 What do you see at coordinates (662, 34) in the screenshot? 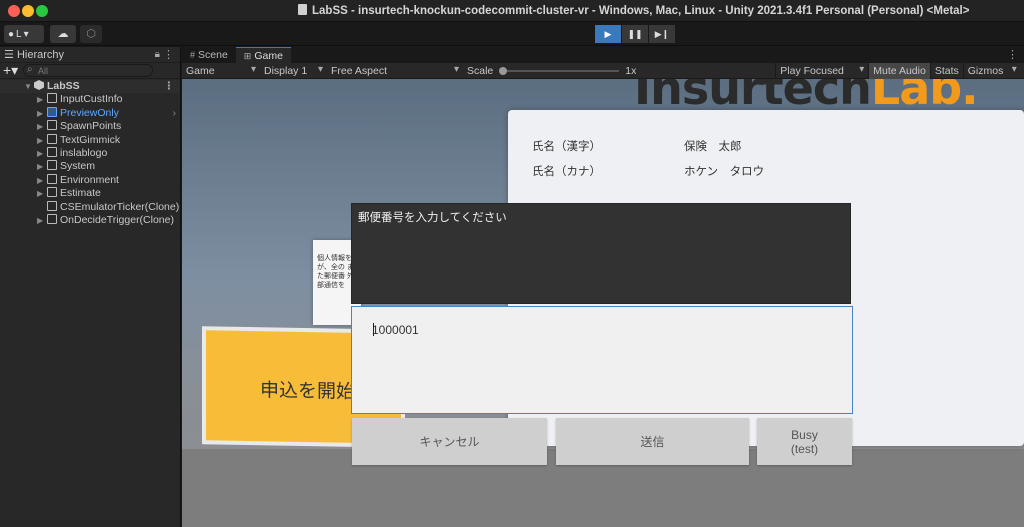
I see `step-button: ▶❙` at bounding box center [662, 34].